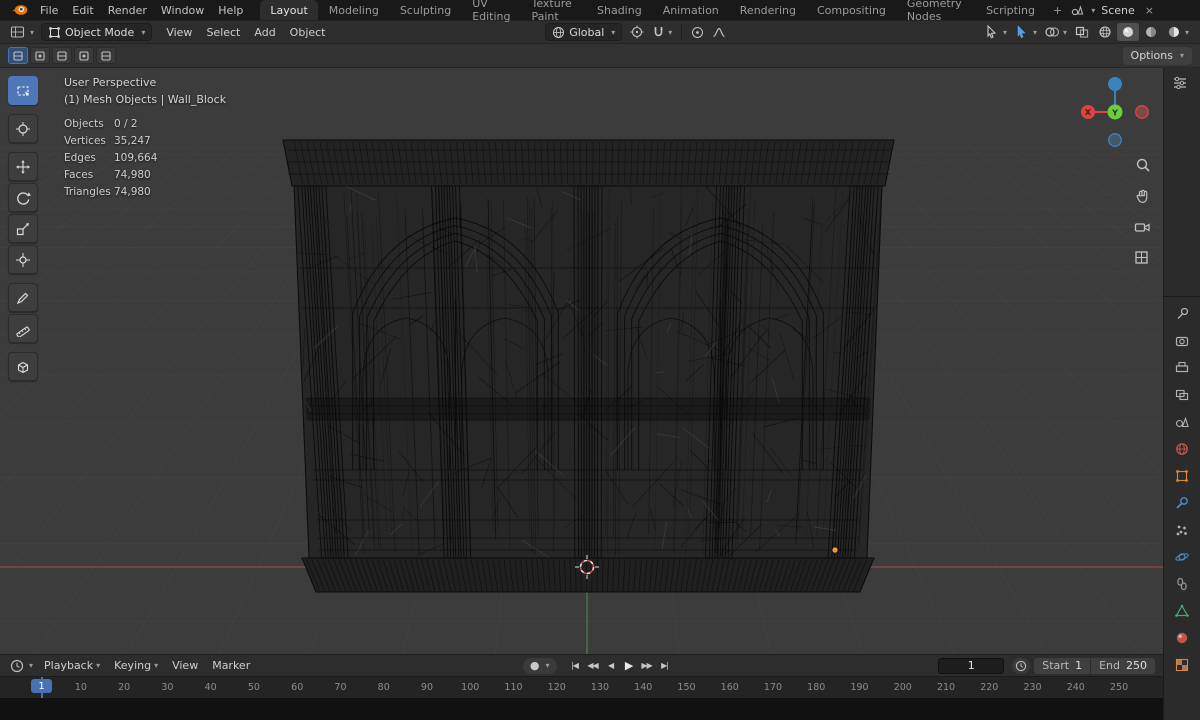 The height and width of the screenshot is (720, 1200). Describe the element at coordinates (719, 32) in the screenshot. I see `proportional-falloff-icon` at that location.